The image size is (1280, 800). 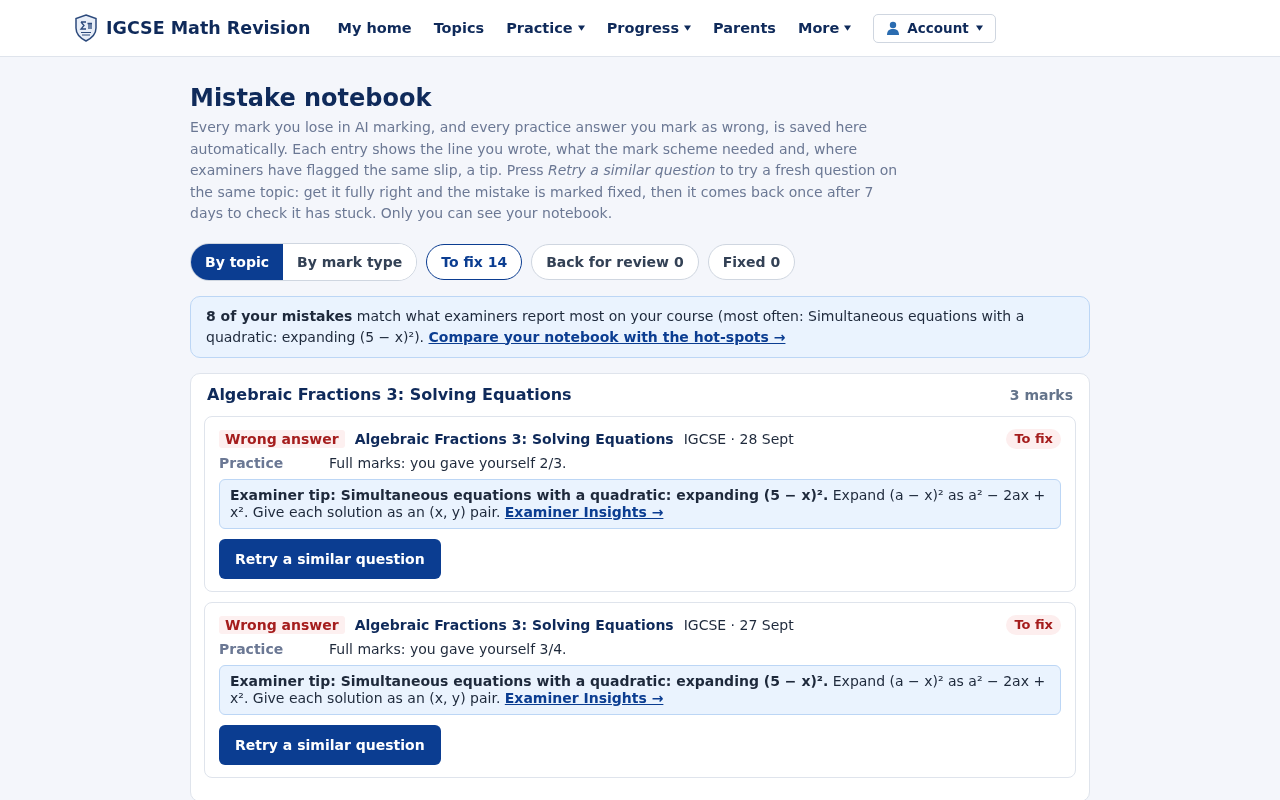 What do you see at coordinates (545, 28) in the screenshot?
I see `nav-link: Practice` at bounding box center [545, 28].